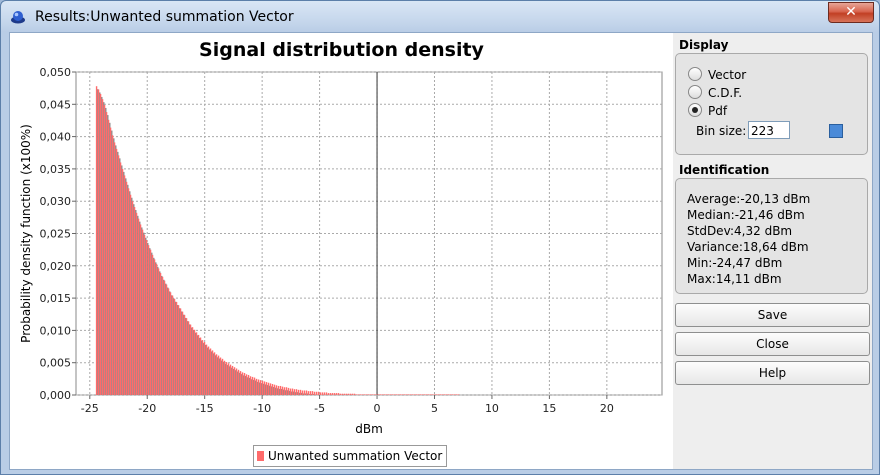 Image resolution: width=880 pixels, height=475 pixels. I want to click on window-title: Results:Unwanted summation Vector, so click(164, 17).